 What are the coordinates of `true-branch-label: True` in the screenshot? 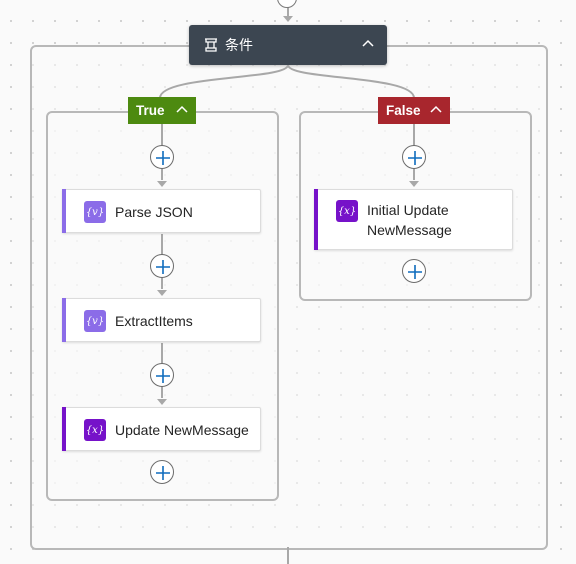 It's located at (150, 110).